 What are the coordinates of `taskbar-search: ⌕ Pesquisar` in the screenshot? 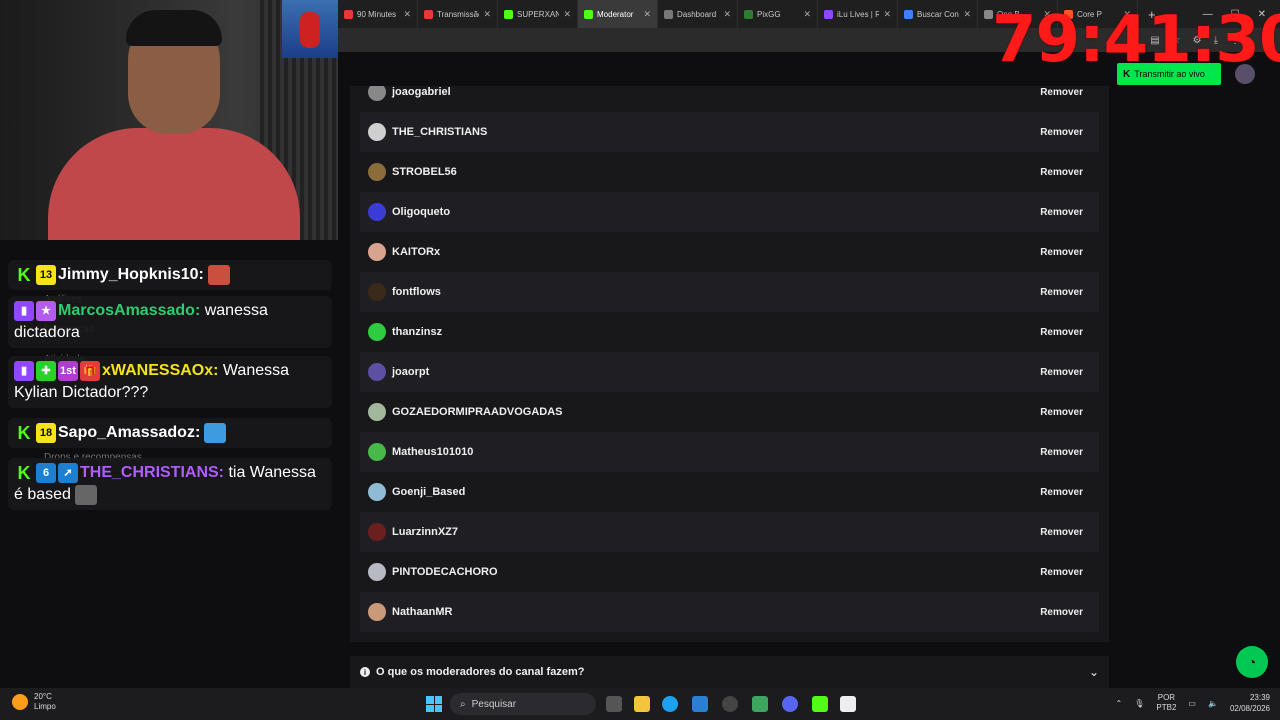 It's located at (523, 704).